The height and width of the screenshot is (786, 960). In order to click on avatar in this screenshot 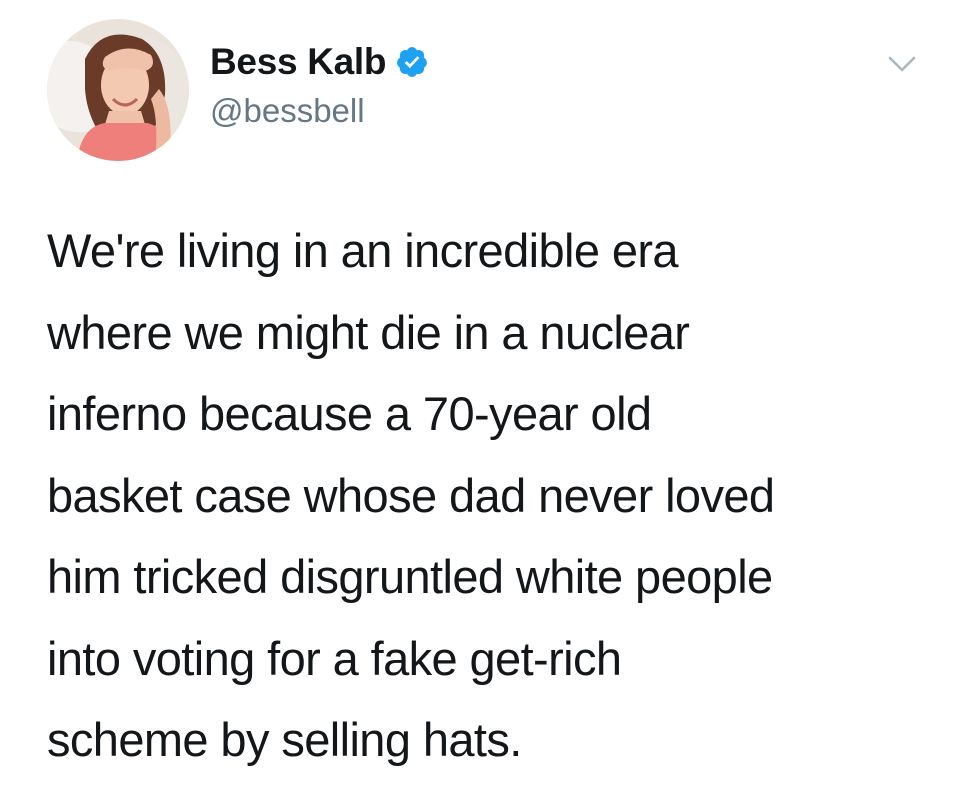, I will do `click(118, 90)`.